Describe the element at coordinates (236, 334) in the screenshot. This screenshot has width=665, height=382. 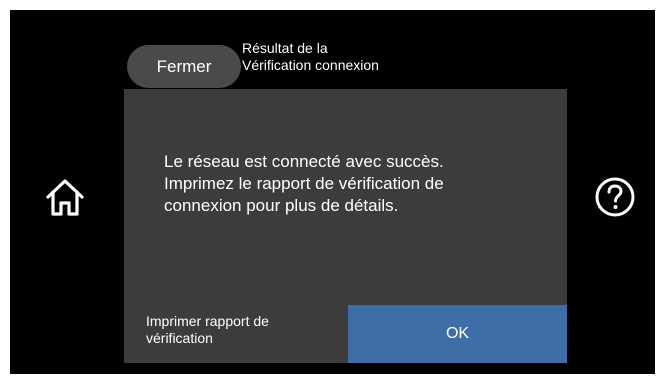
I see `print-report-button: Imprimer rapport de vérification` at that location.